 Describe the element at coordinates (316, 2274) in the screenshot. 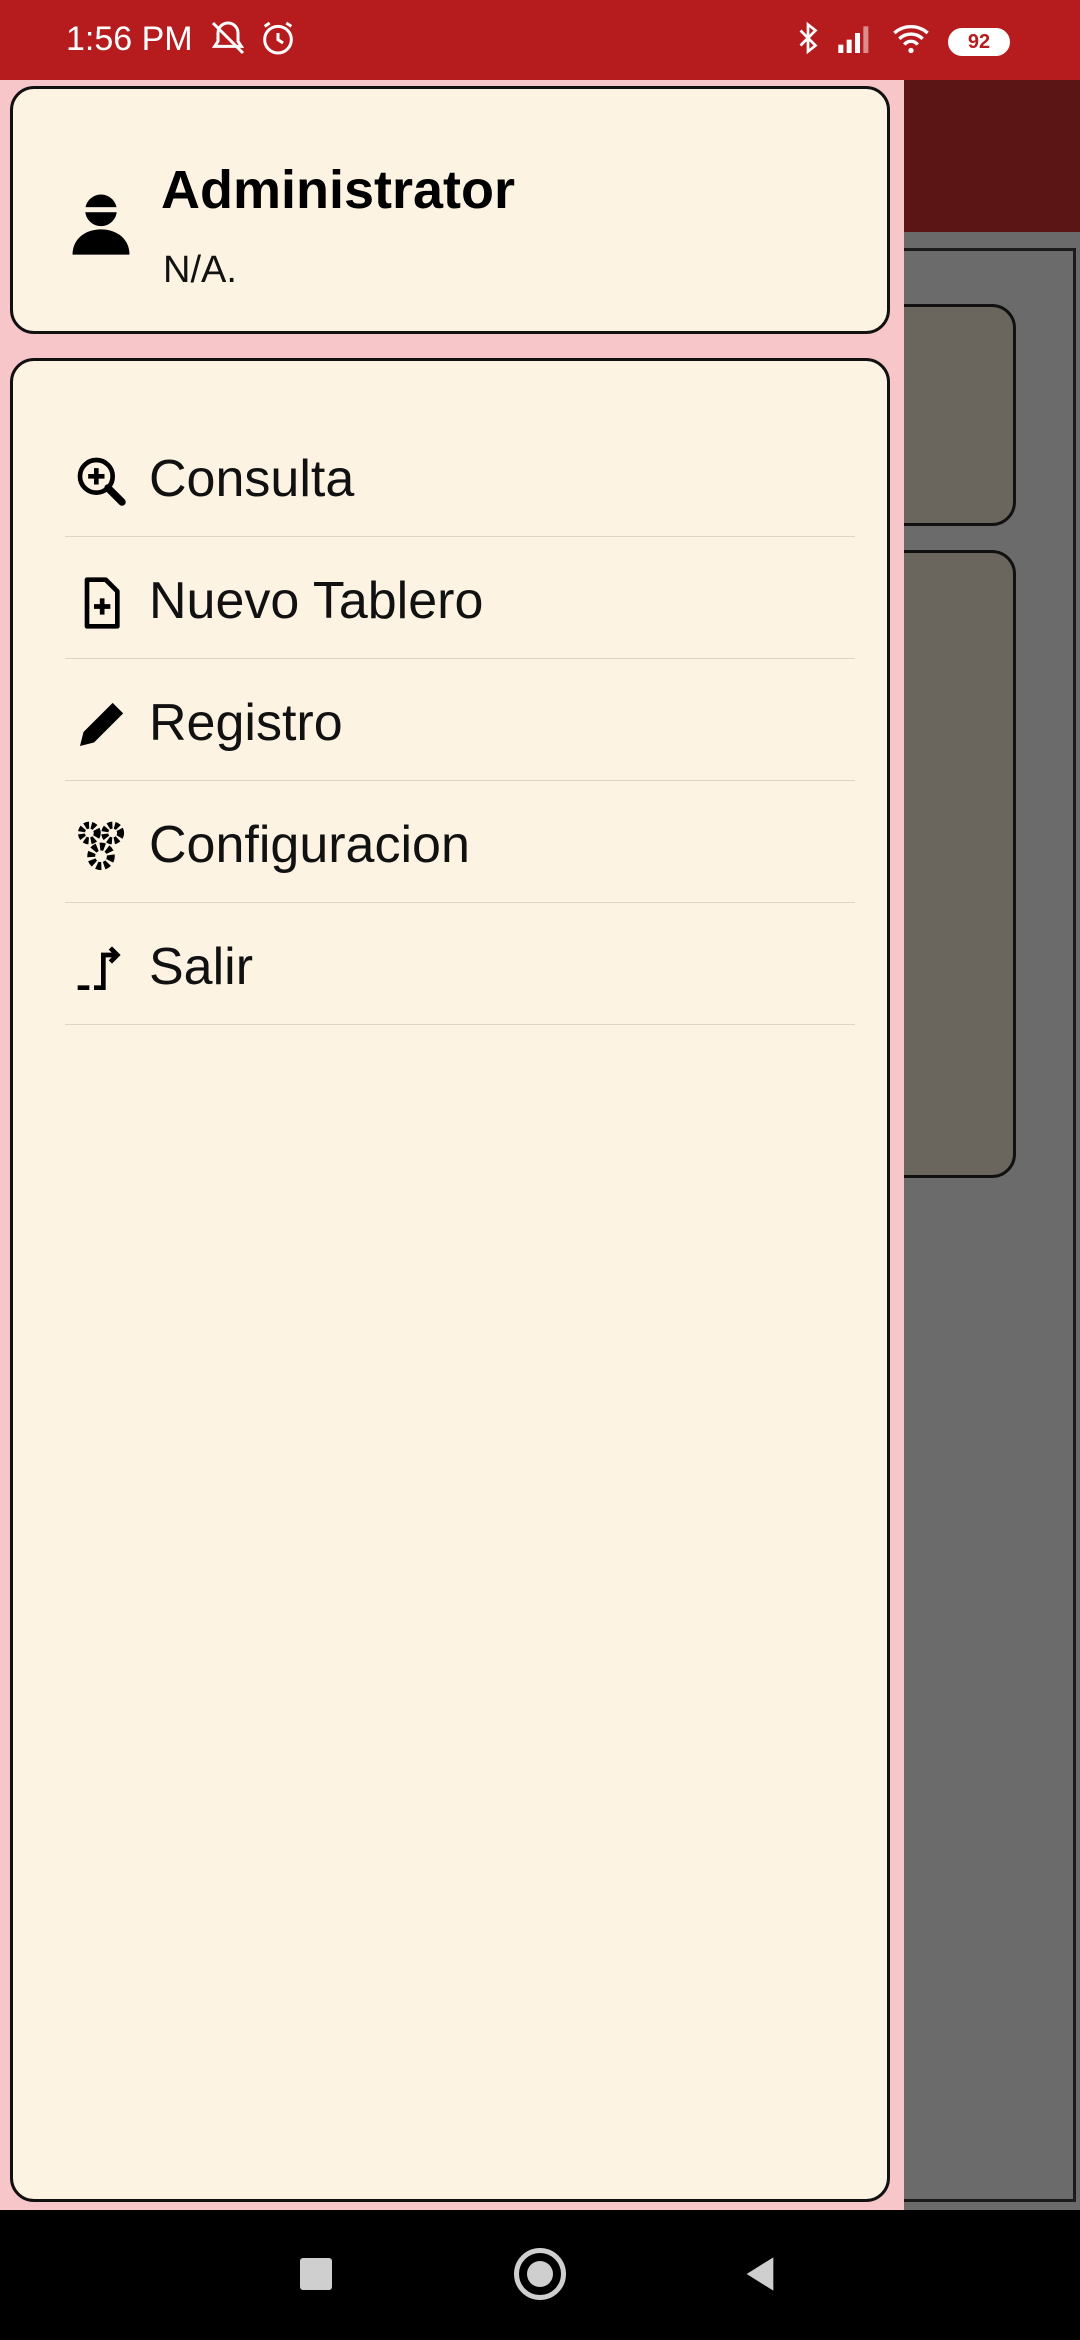

I see `recents-button` at that location.